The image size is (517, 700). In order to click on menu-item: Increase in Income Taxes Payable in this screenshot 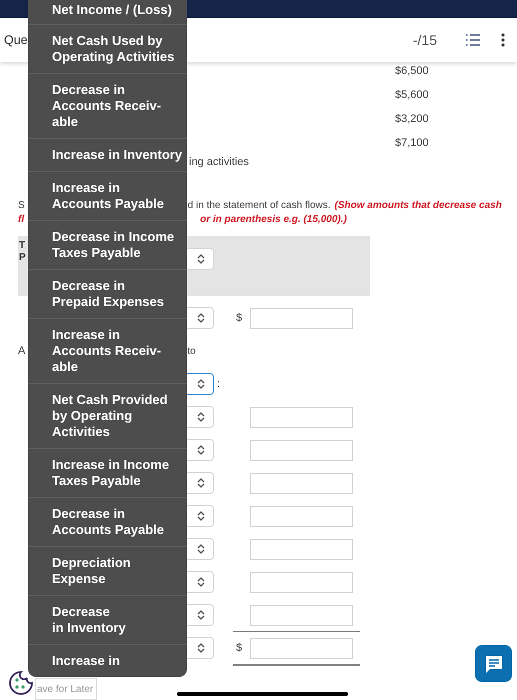, I will do `click(107, 473)`.